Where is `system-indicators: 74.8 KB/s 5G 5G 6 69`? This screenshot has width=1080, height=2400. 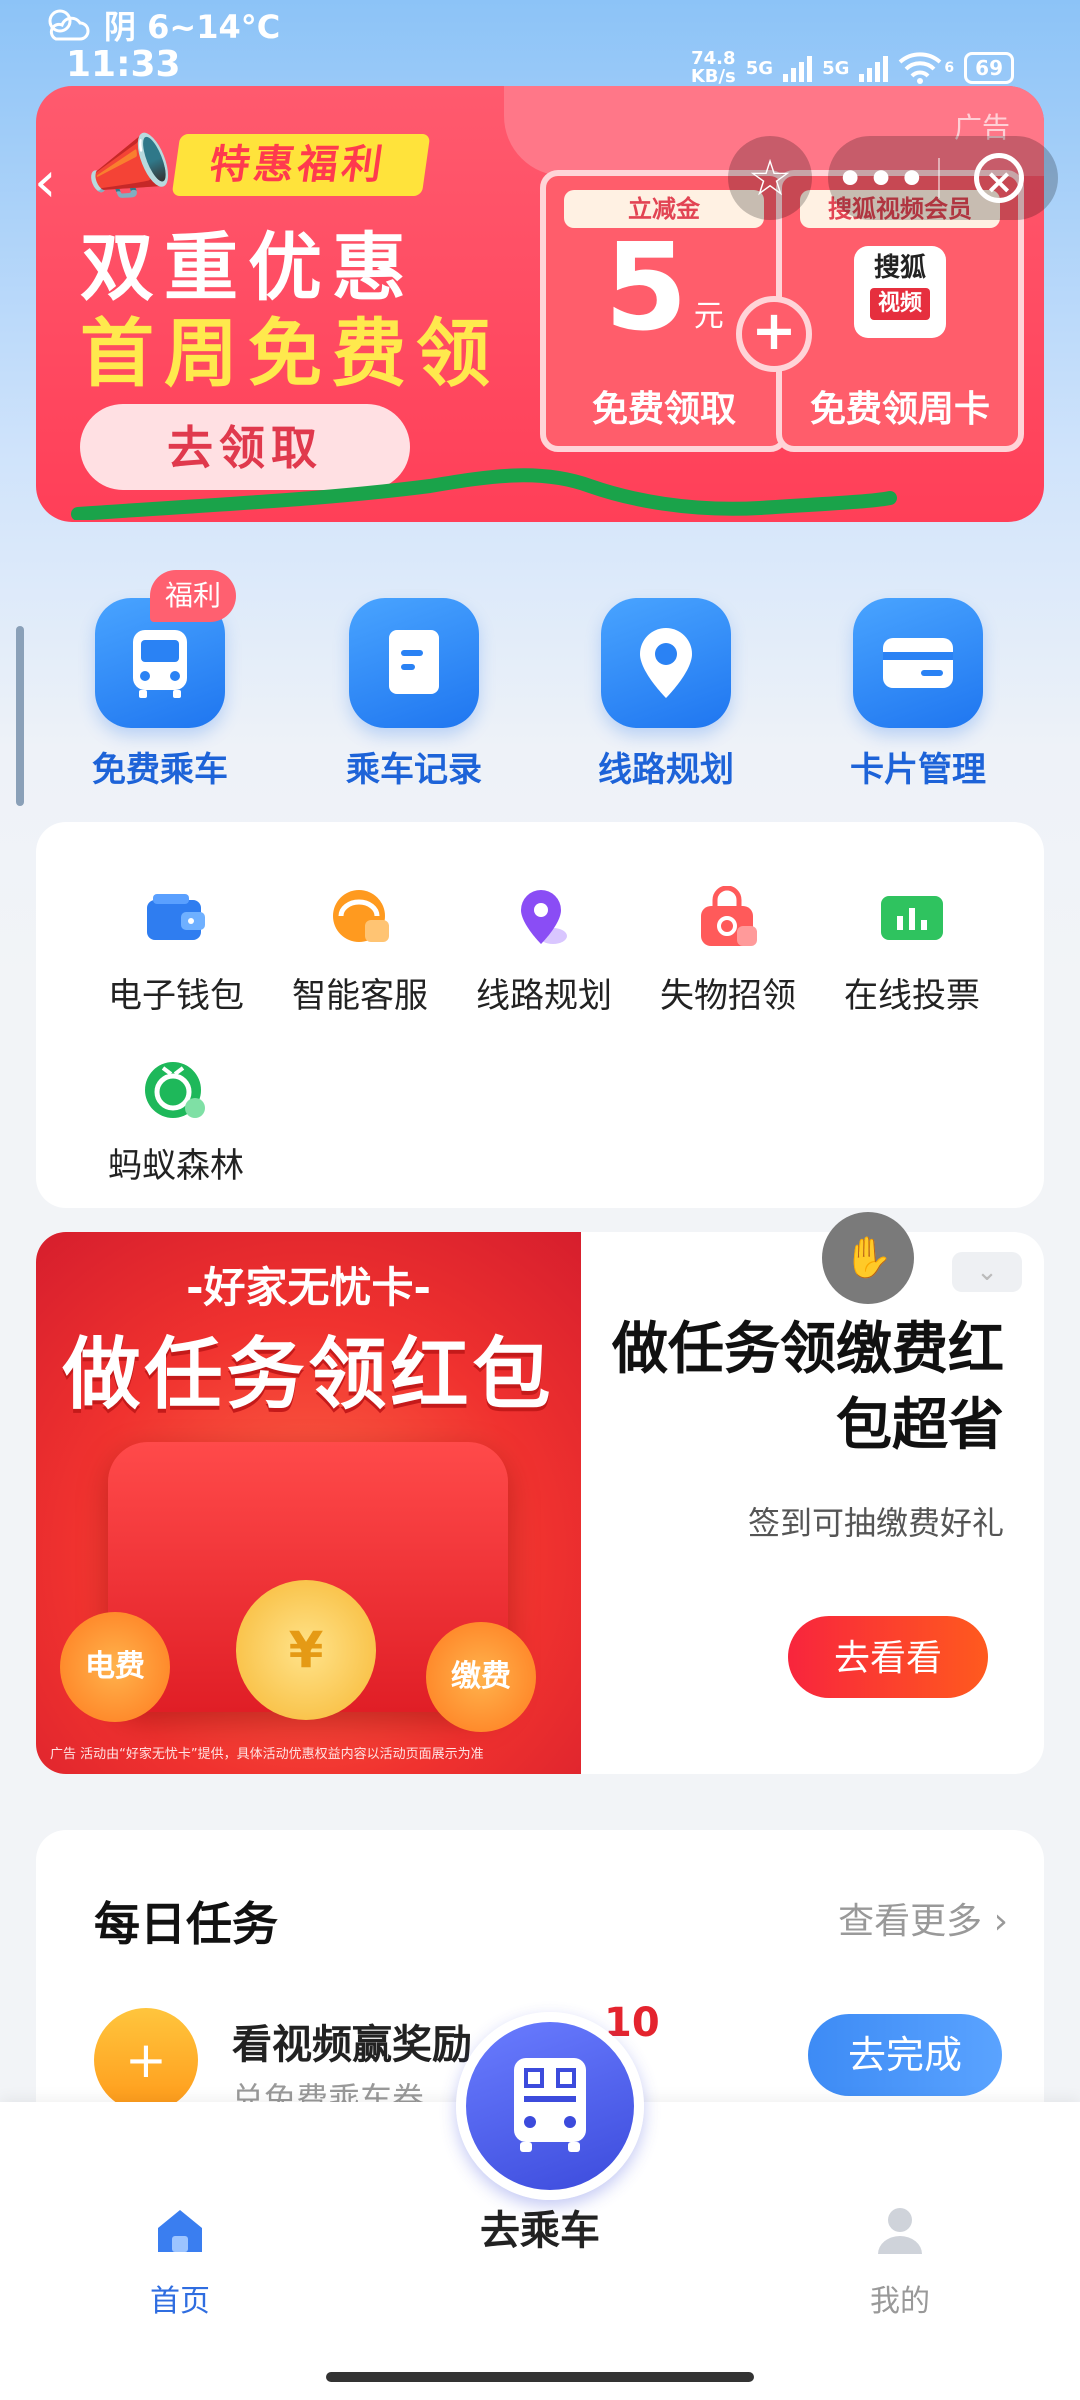 system-indicators: 74.8 KB/s 5G 5G 6 69 is located at coordinates (852, 68).